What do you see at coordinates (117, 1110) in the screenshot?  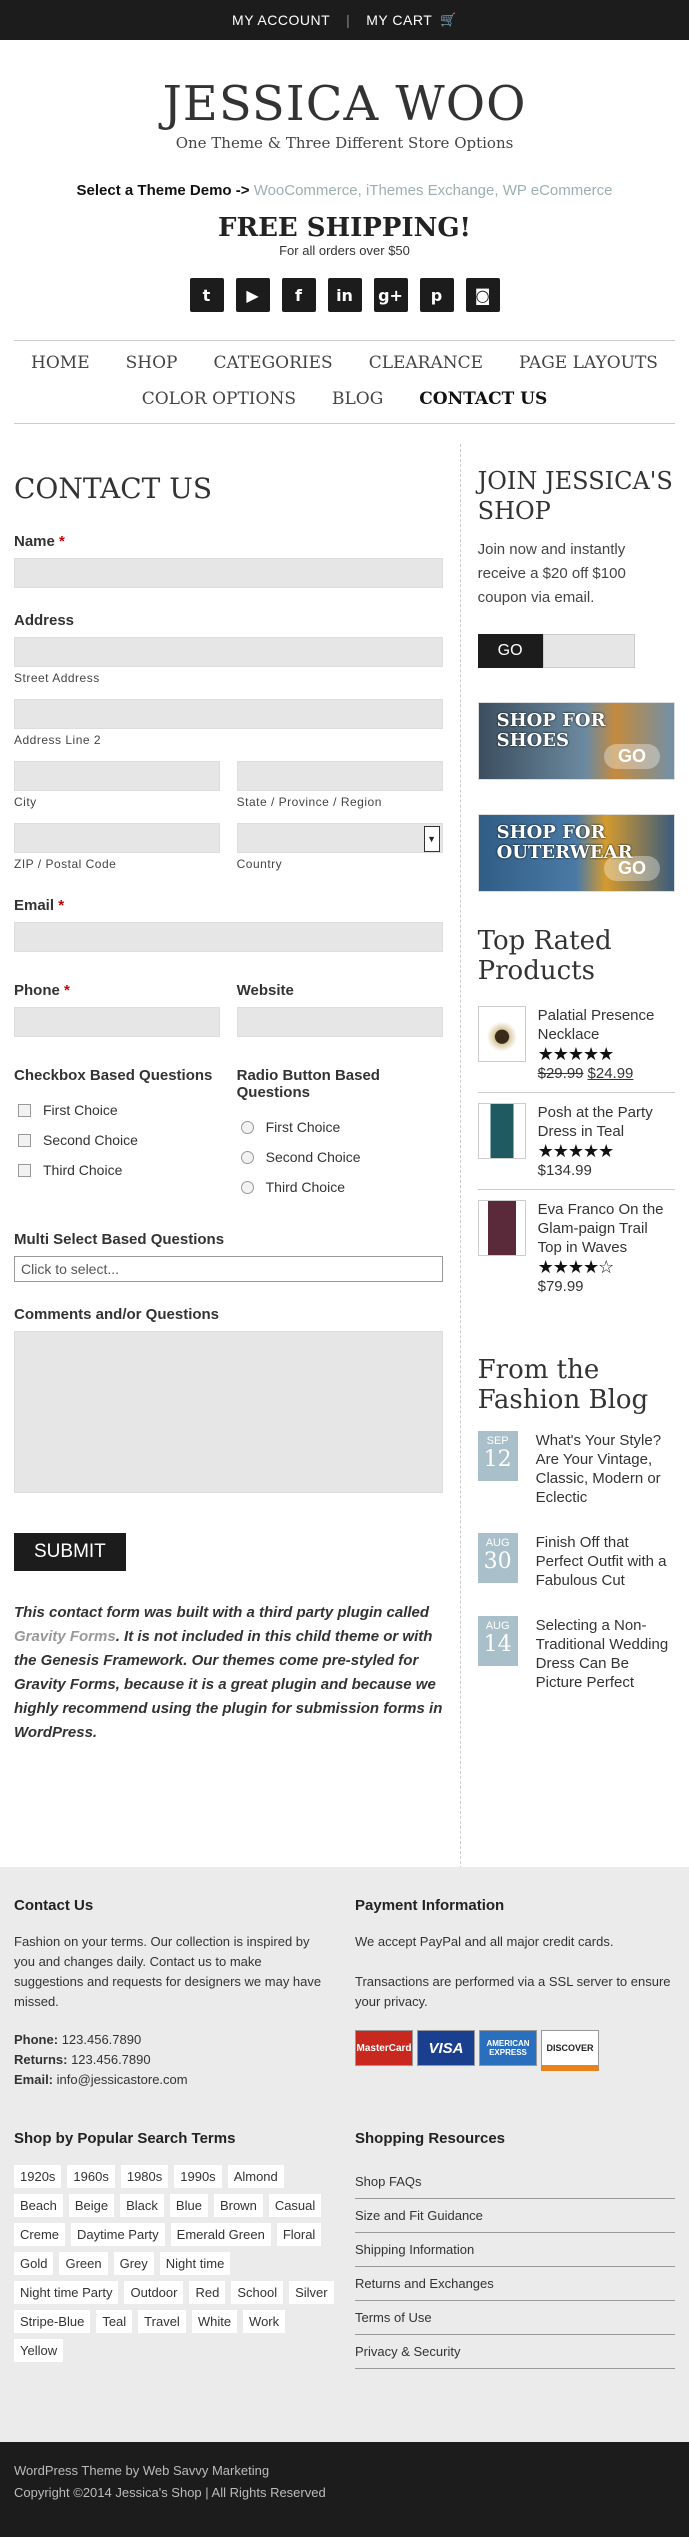 I see `checkbox-choice: First Choice` at bounding box center [117, 1110].